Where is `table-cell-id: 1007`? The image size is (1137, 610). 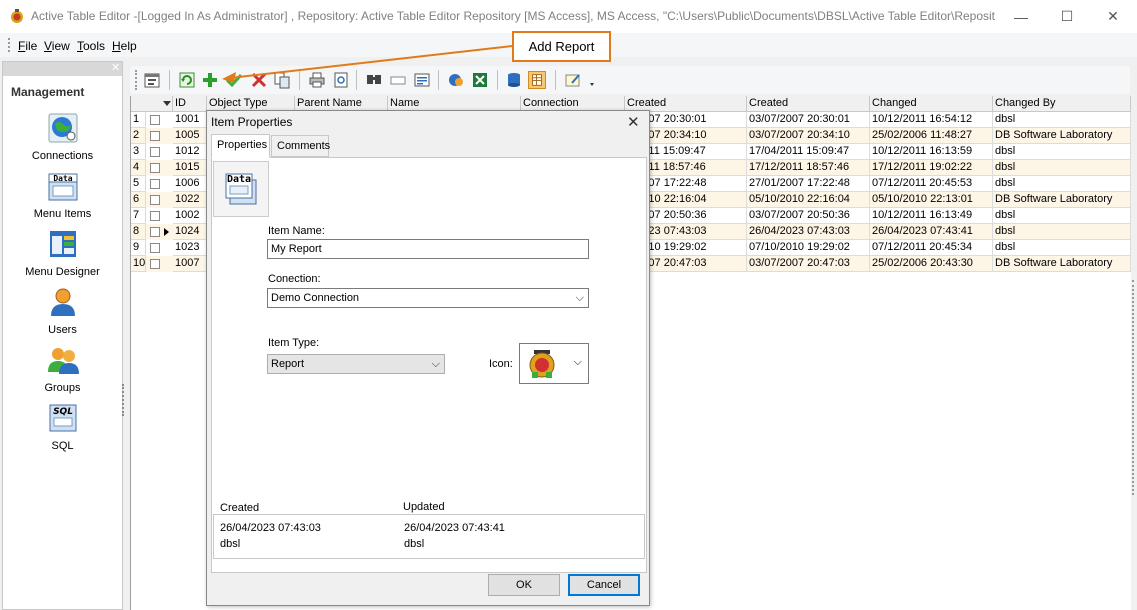
table-cell-id: 1007 is located at coordinates (190, 264).